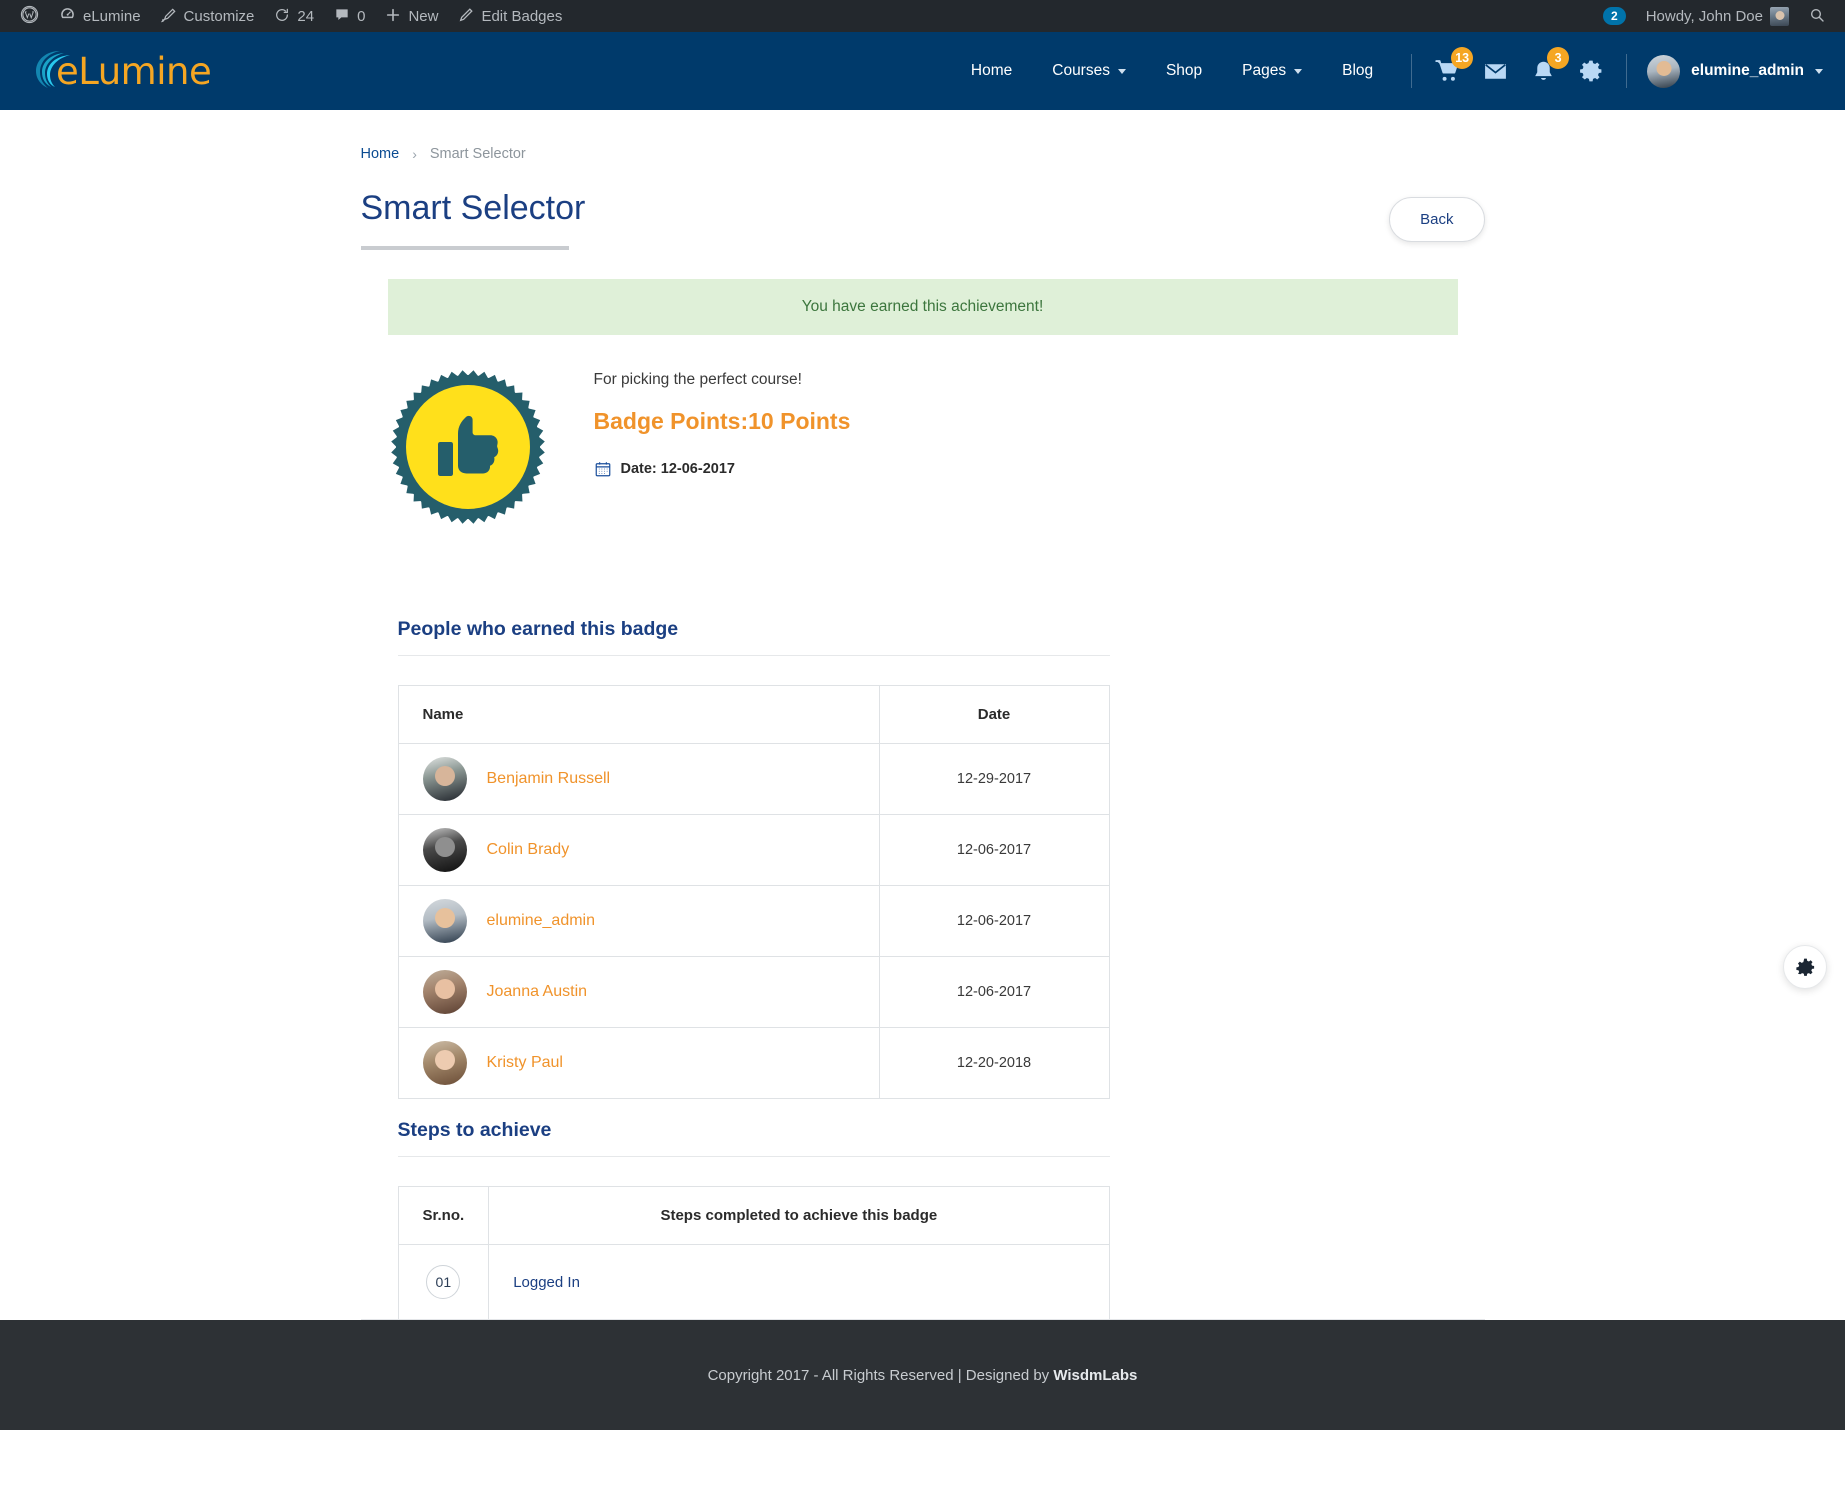  I want to click on table-row: Colin Brady 12-06-2017, so click(753, 850).